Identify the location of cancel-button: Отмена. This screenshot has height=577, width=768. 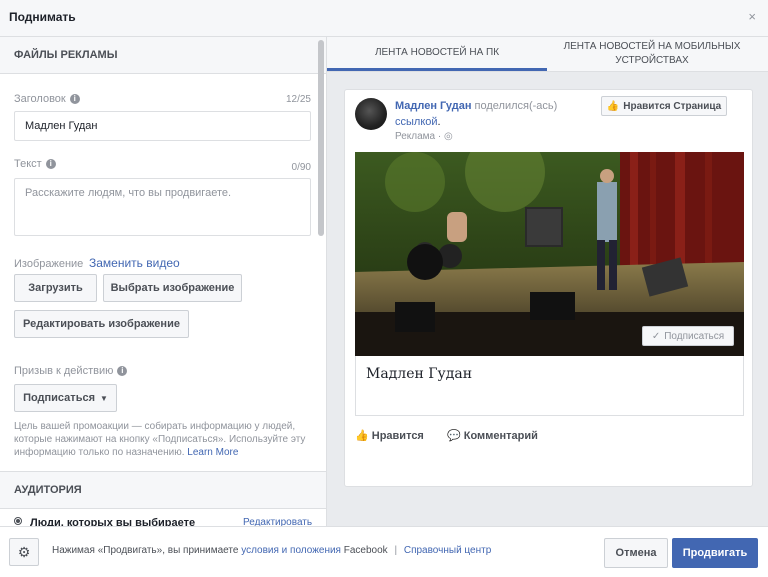
(636, 553).